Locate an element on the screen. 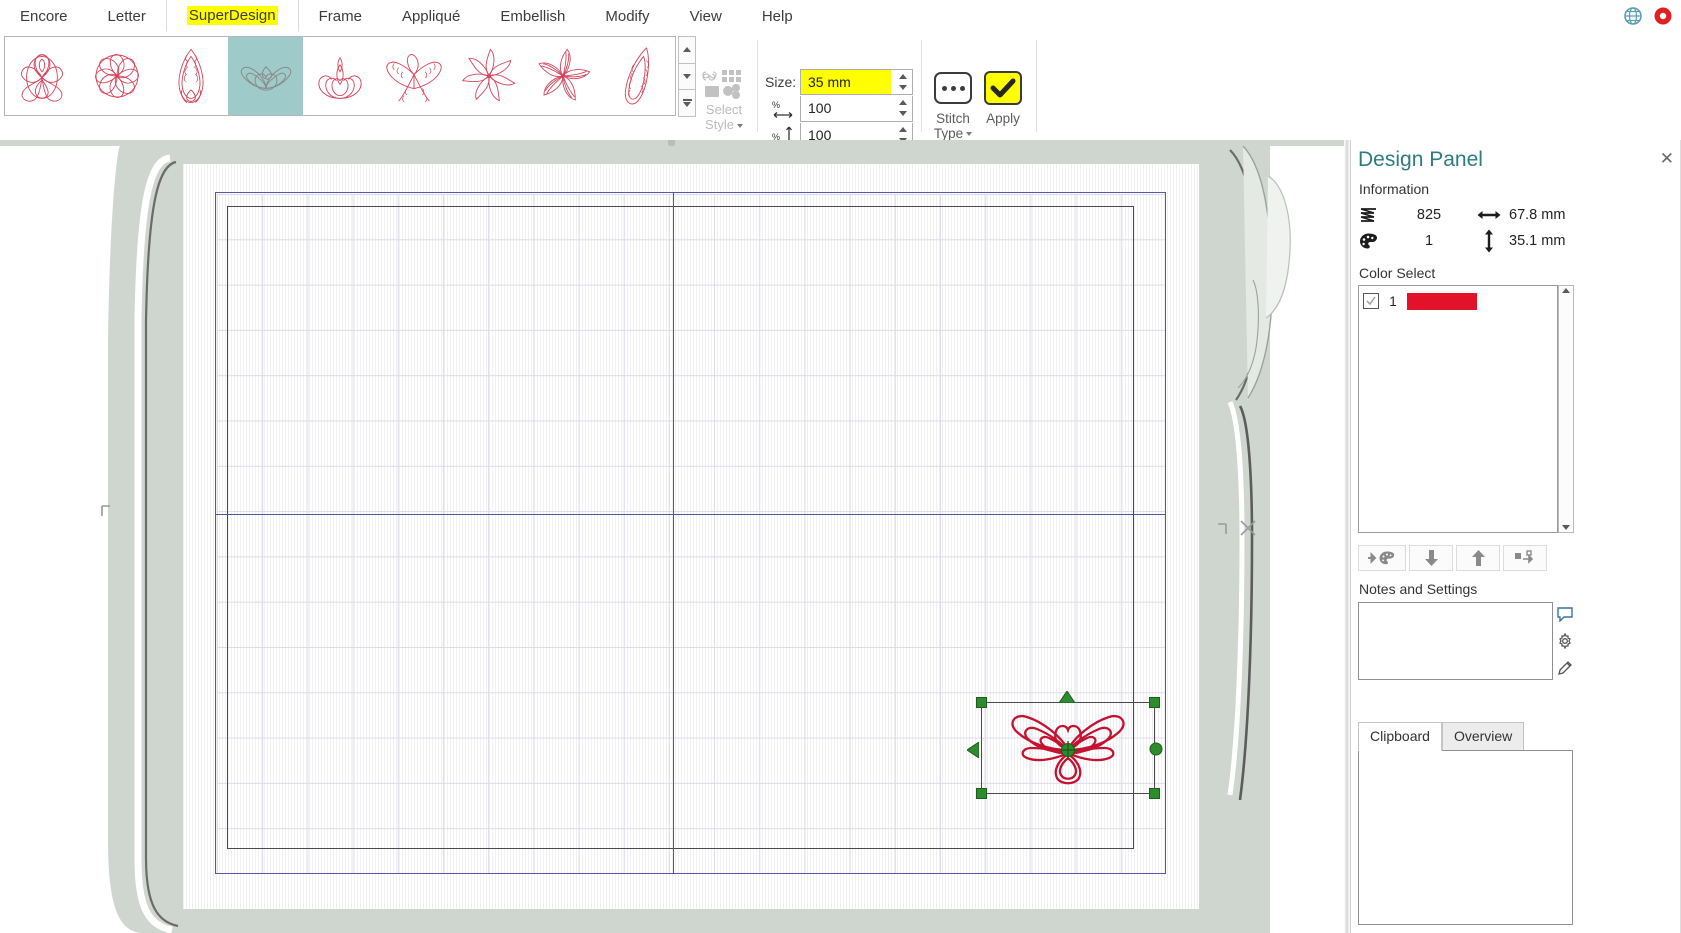 Image resolution: width=1681 pixels, height=933 pixels. superdesign-gallery is located at coordinates (340, 76).